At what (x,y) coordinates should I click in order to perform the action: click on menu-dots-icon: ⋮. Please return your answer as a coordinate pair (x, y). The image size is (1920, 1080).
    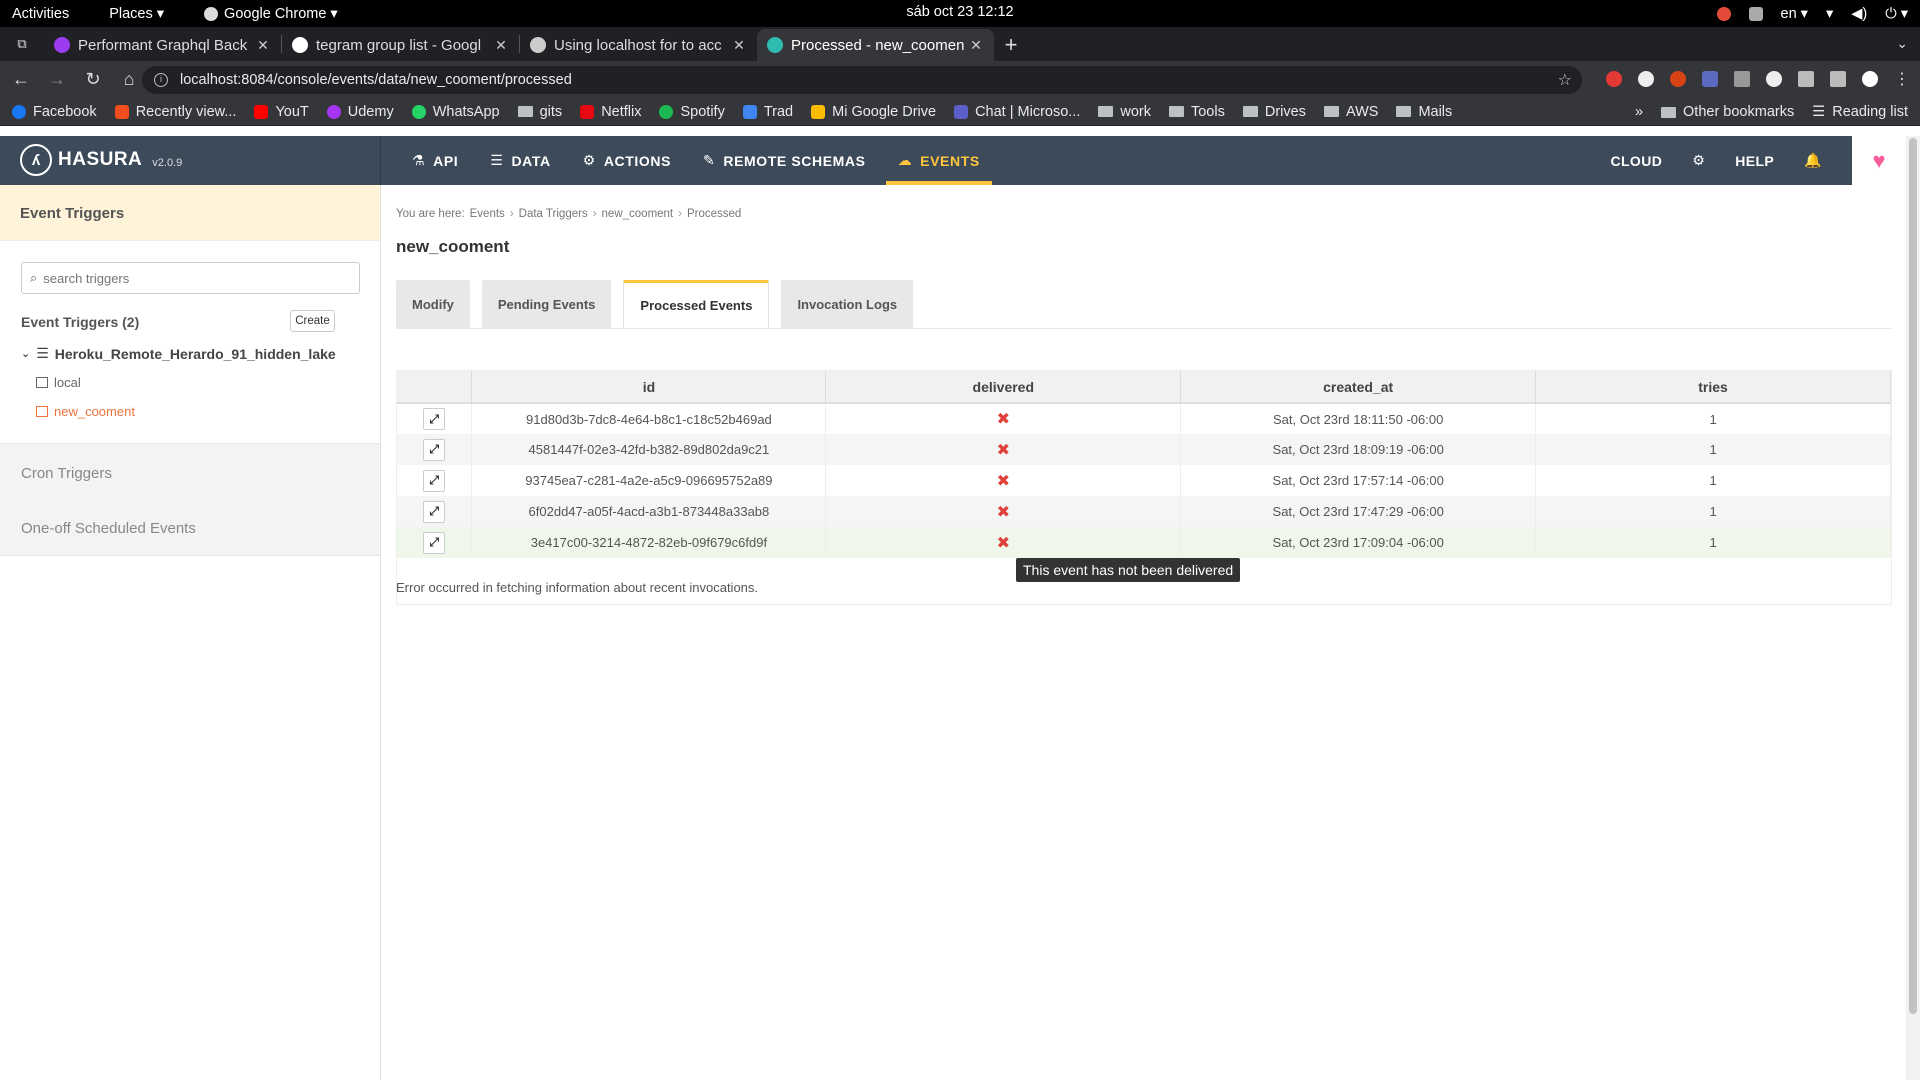
    Looking at the image, I should click on (1902, 79).